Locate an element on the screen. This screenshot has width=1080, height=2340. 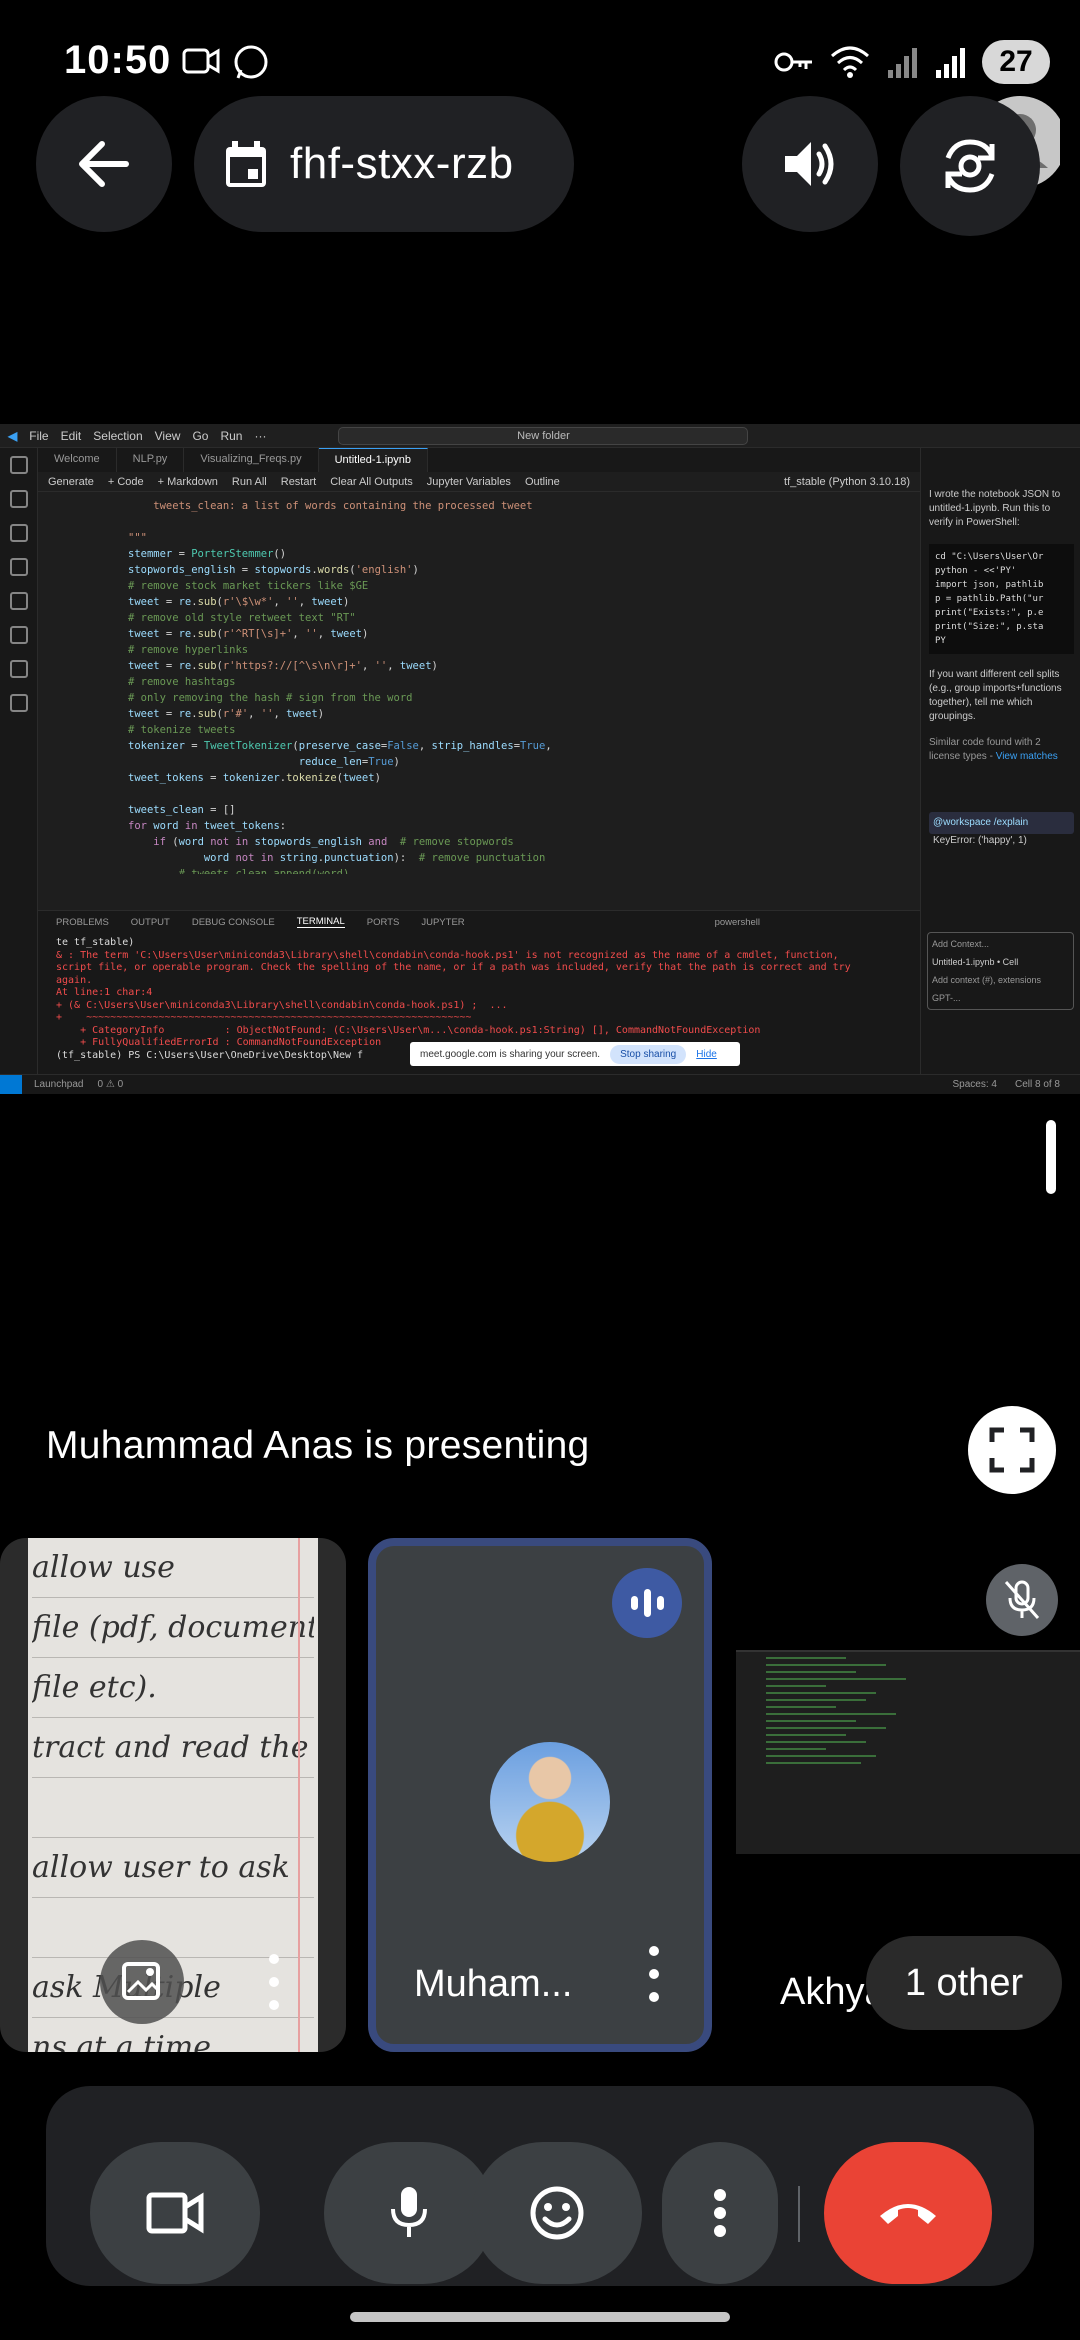
tab-jupyter: JUPYTER is located at coordinates (442, 922).